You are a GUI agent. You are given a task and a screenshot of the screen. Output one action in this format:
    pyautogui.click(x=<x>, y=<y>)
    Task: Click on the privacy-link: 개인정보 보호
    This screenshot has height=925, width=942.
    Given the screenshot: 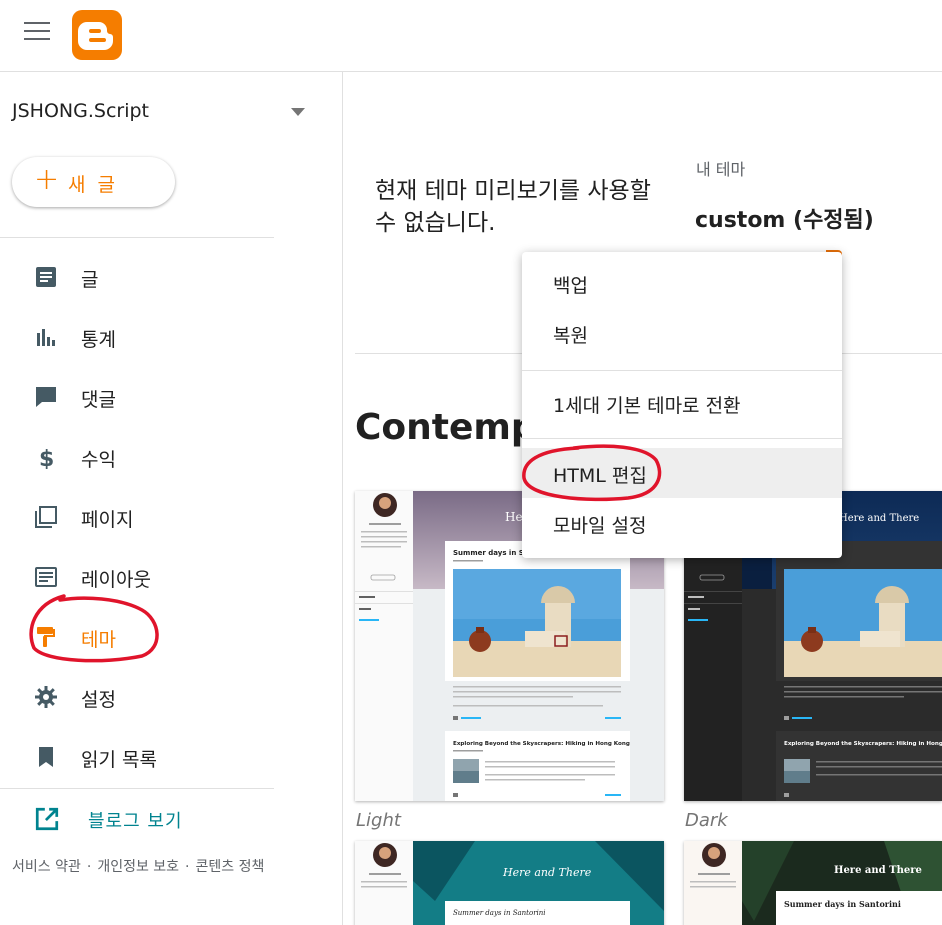 What is the action you would take?
    pyautogui.click(x=138, y=867)
    